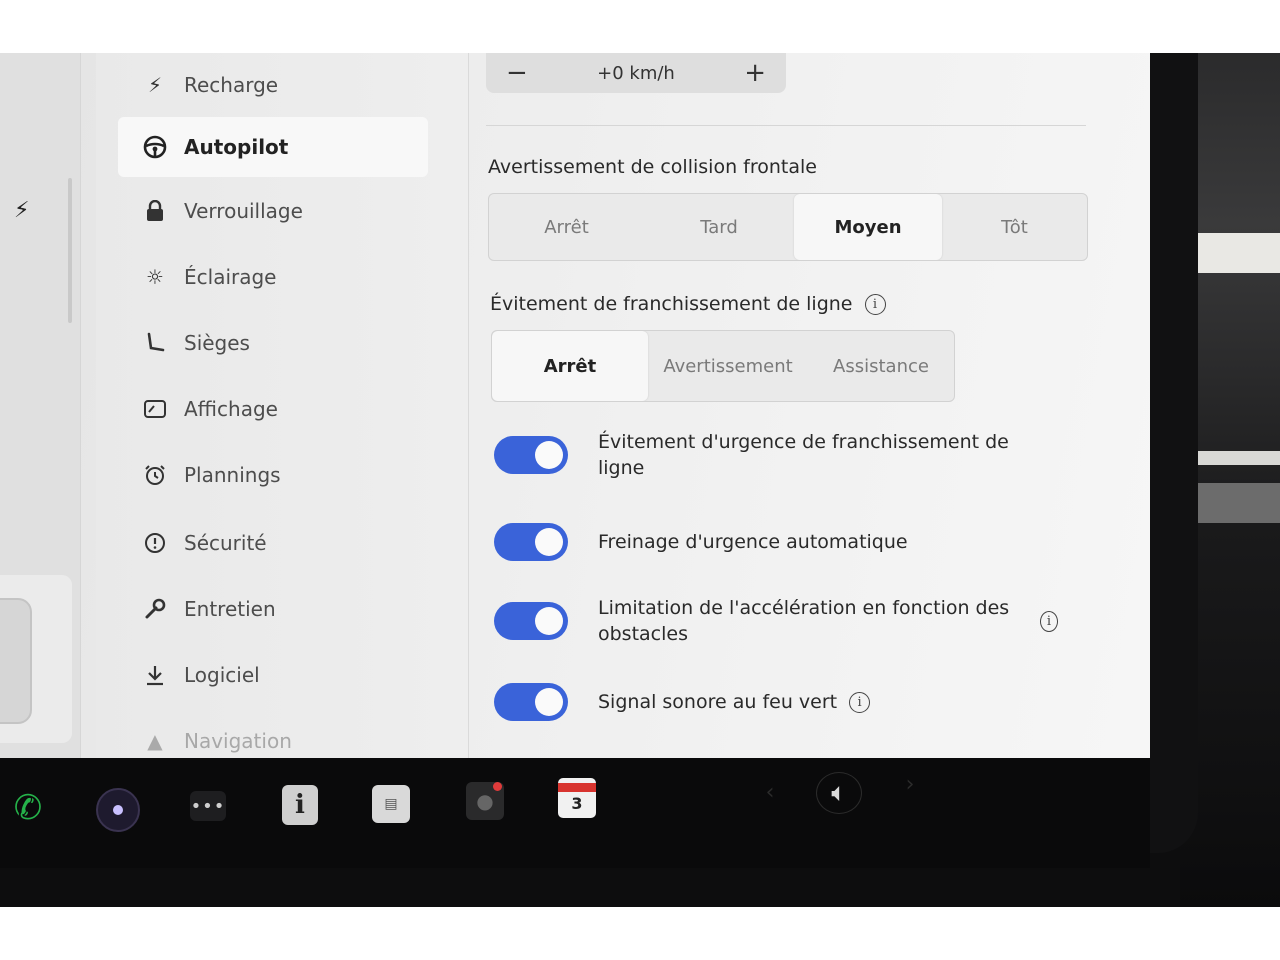 The height and width of the screenshot is (960, 1280). Describe the element at coordinates (155, 609) in the screenshot. I see `wrench-icon` at that location.